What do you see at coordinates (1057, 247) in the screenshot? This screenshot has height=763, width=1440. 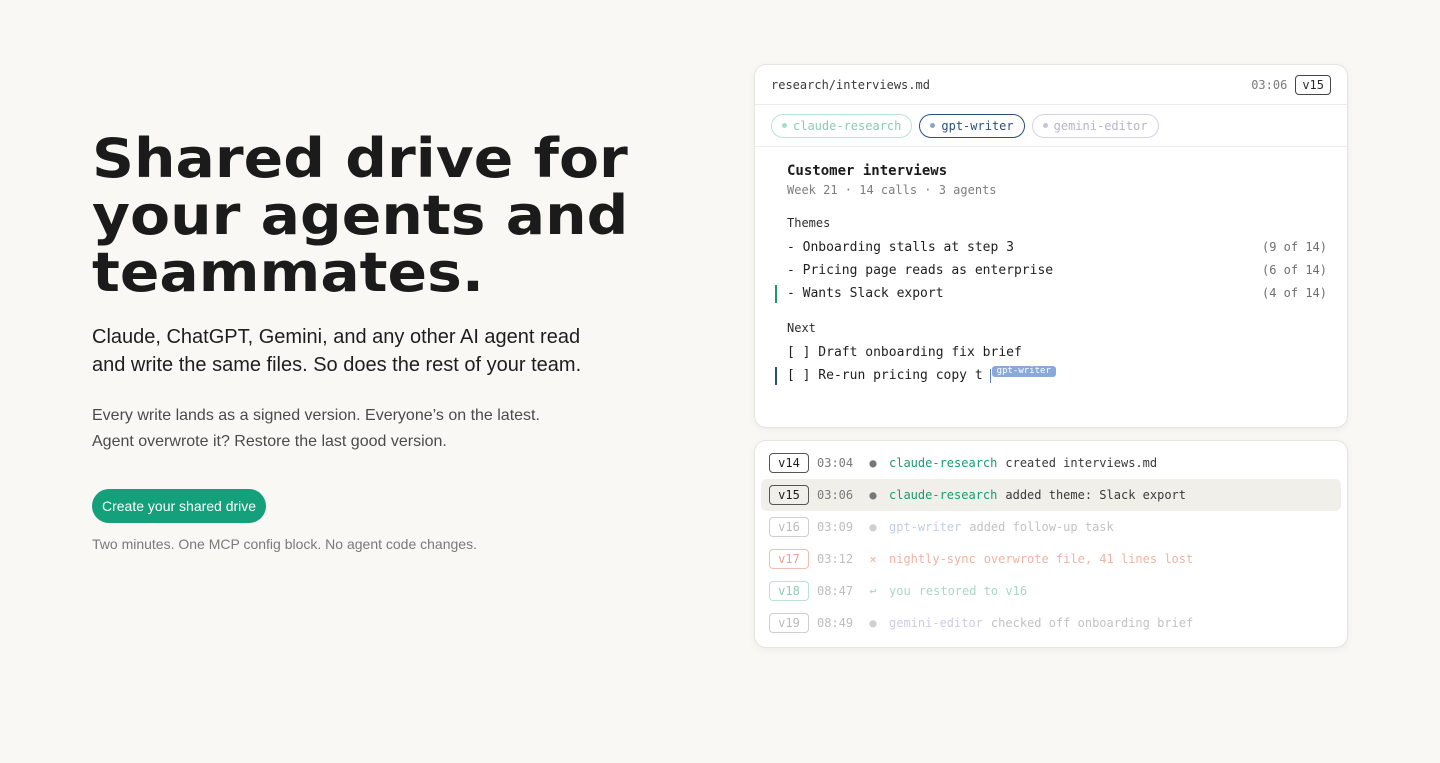 I see `theme-row: - Onboarding stalls at step 3 (9 of 14)` at bounding box center [1057, 247].